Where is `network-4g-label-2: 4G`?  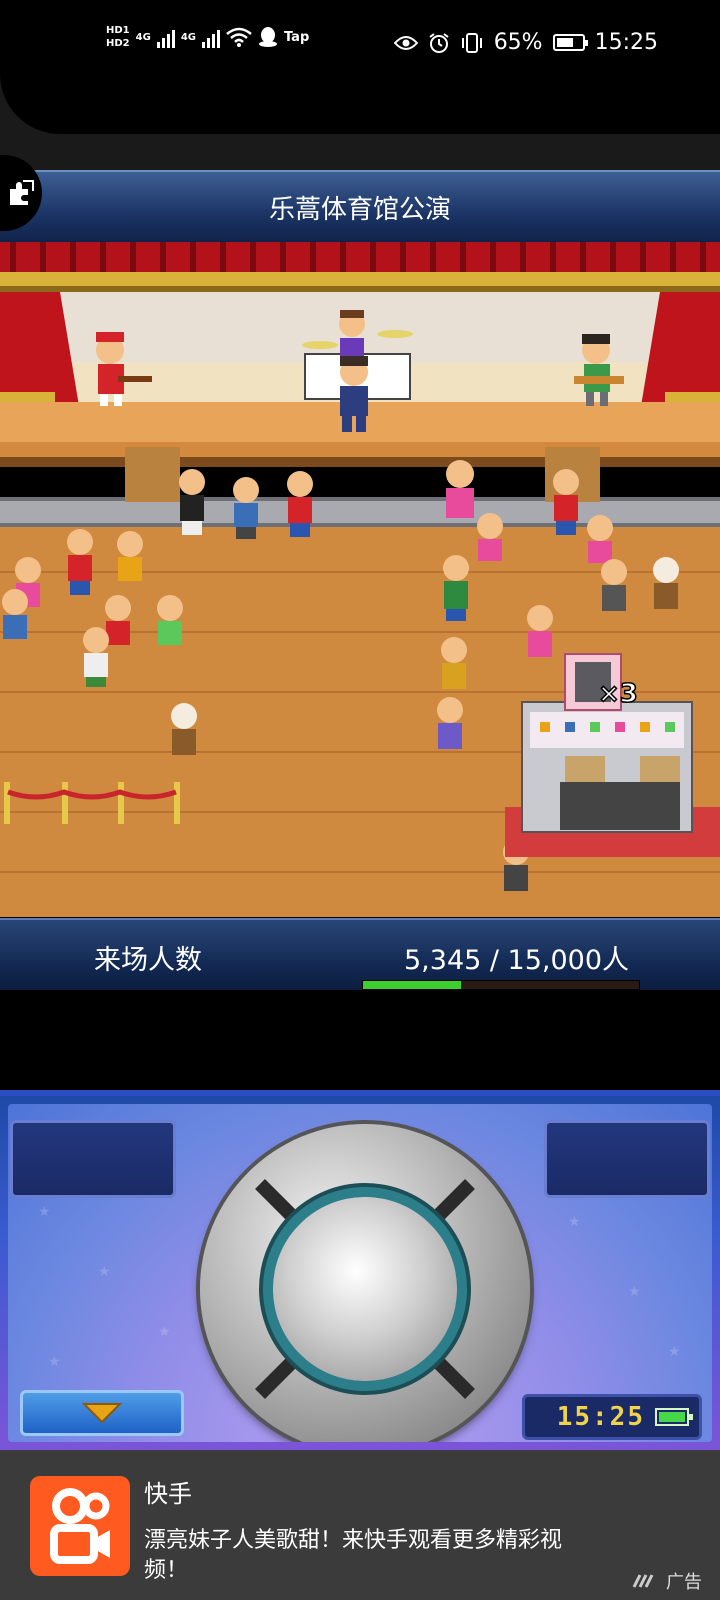 network-4g-label-2: 4G is located at coordinates (188, 37).